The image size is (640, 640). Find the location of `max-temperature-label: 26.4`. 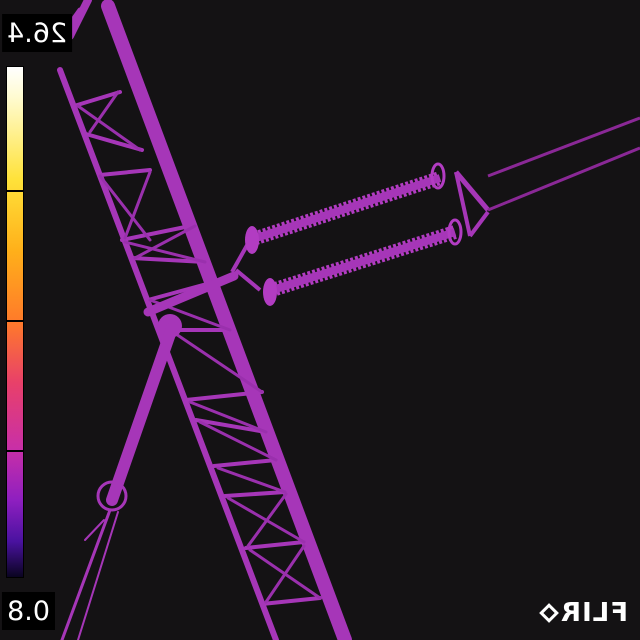

max-temperature-label: 26.4 is located at coordinates (37, 33).